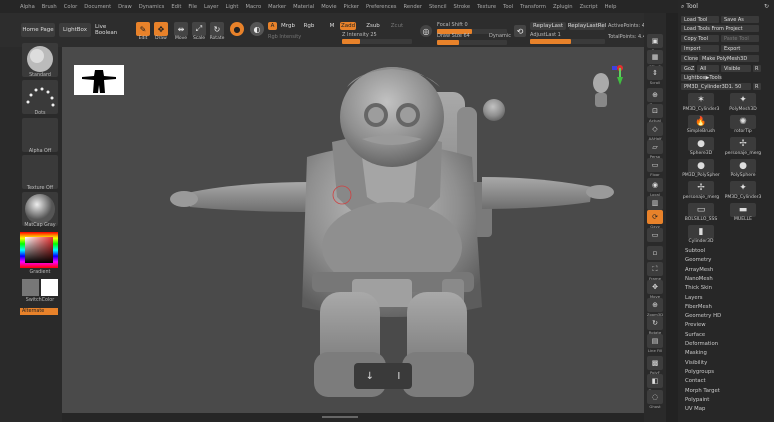  Describe the element at coordinates (700, 38) in the screenshot. I see `copy-tool-button: Copy Tool` at that location.